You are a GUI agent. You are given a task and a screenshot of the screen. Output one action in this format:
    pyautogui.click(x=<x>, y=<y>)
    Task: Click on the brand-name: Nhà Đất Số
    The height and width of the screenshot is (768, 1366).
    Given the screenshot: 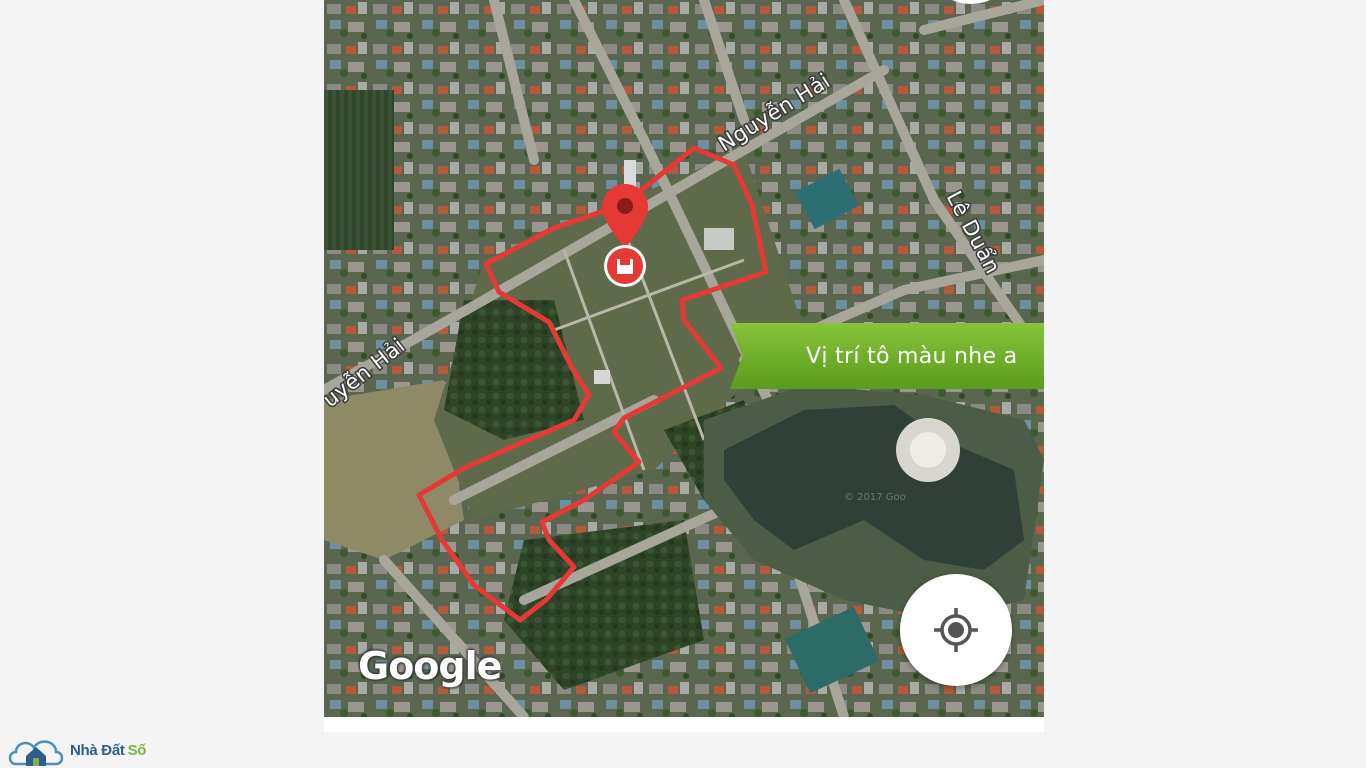 What is the action you would take?
    pyautogui.click(x=108, y=750)
    